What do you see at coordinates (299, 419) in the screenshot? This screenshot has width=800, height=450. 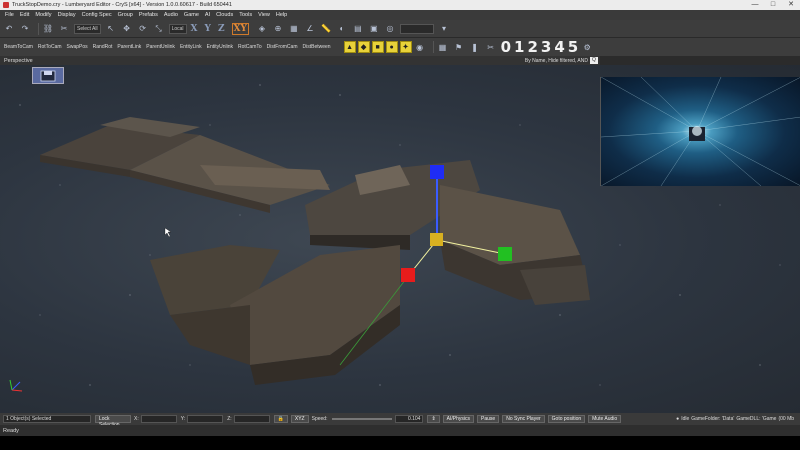 I see `xyz-button: XYZ` at bounding box center [299, 419].